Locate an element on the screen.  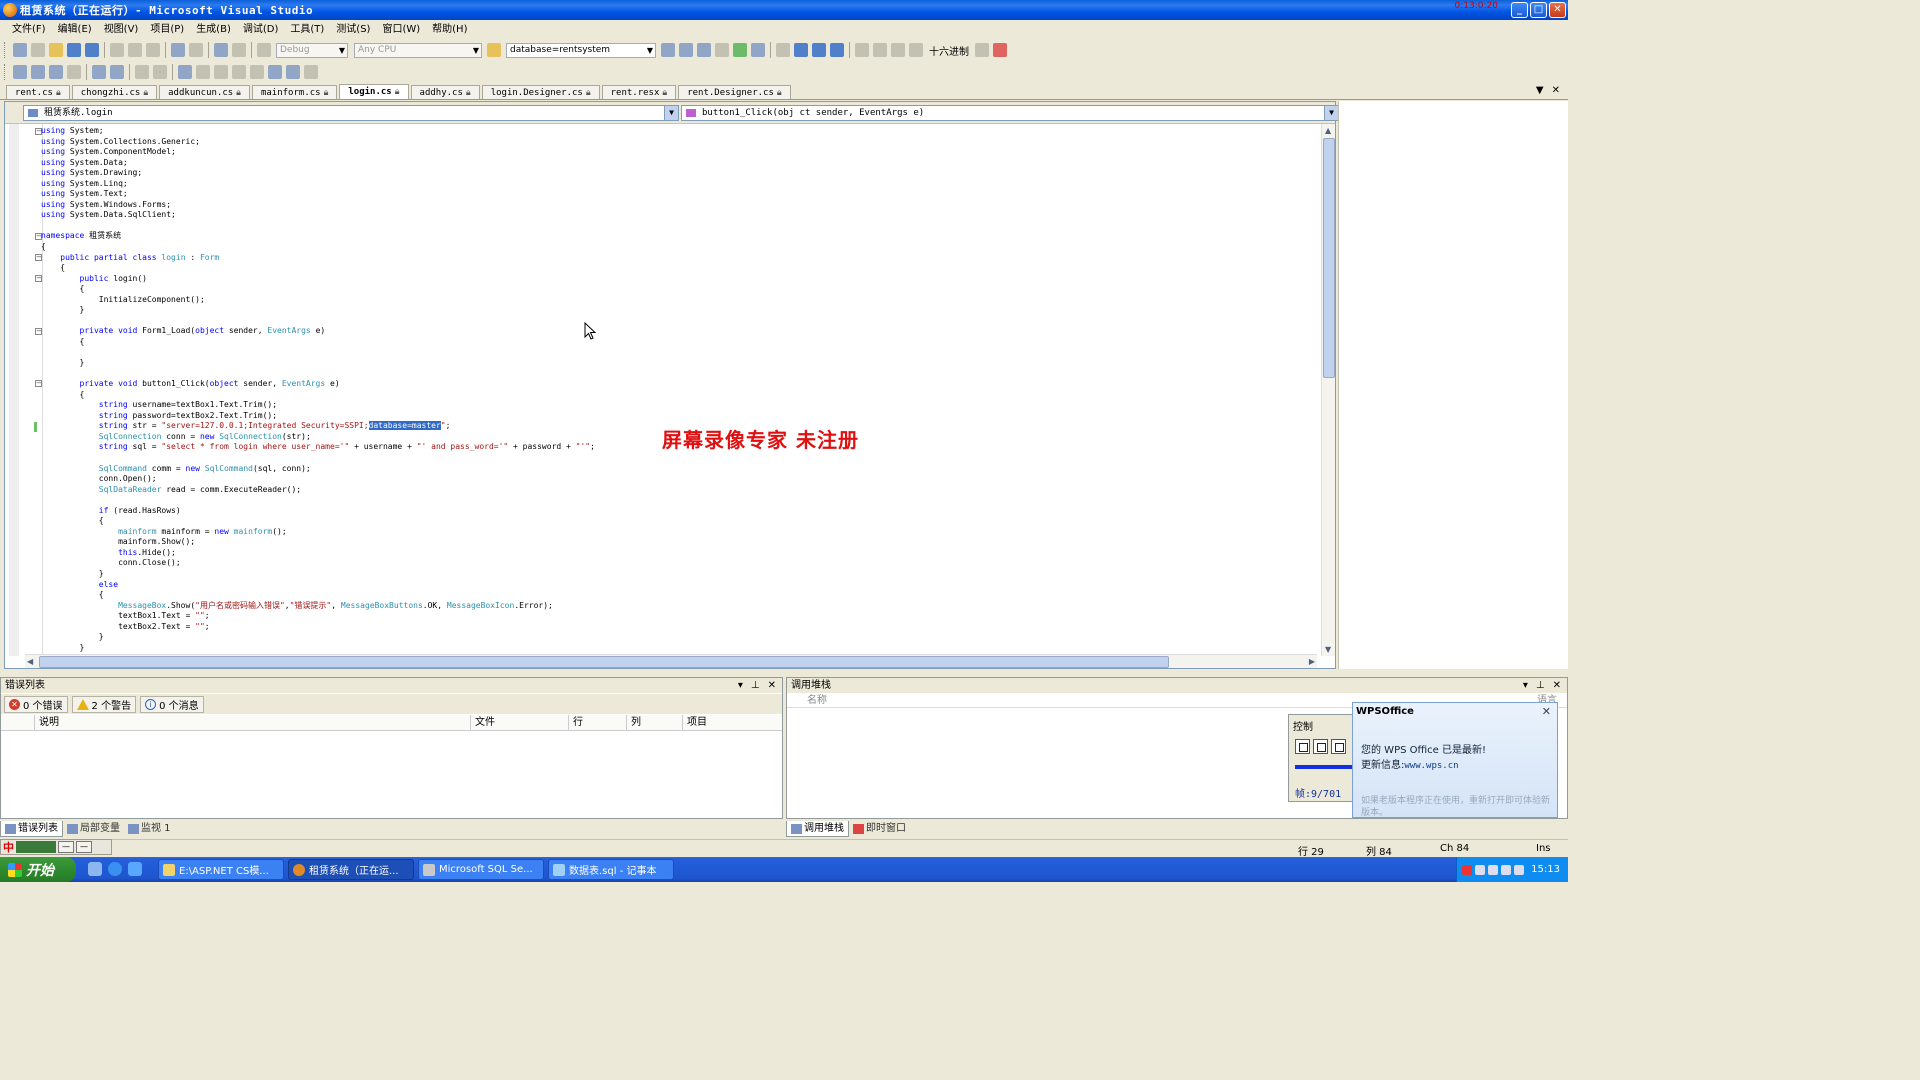
tab-login-cs: login.cs 🔒︎ is located at coordinates (374, 91).